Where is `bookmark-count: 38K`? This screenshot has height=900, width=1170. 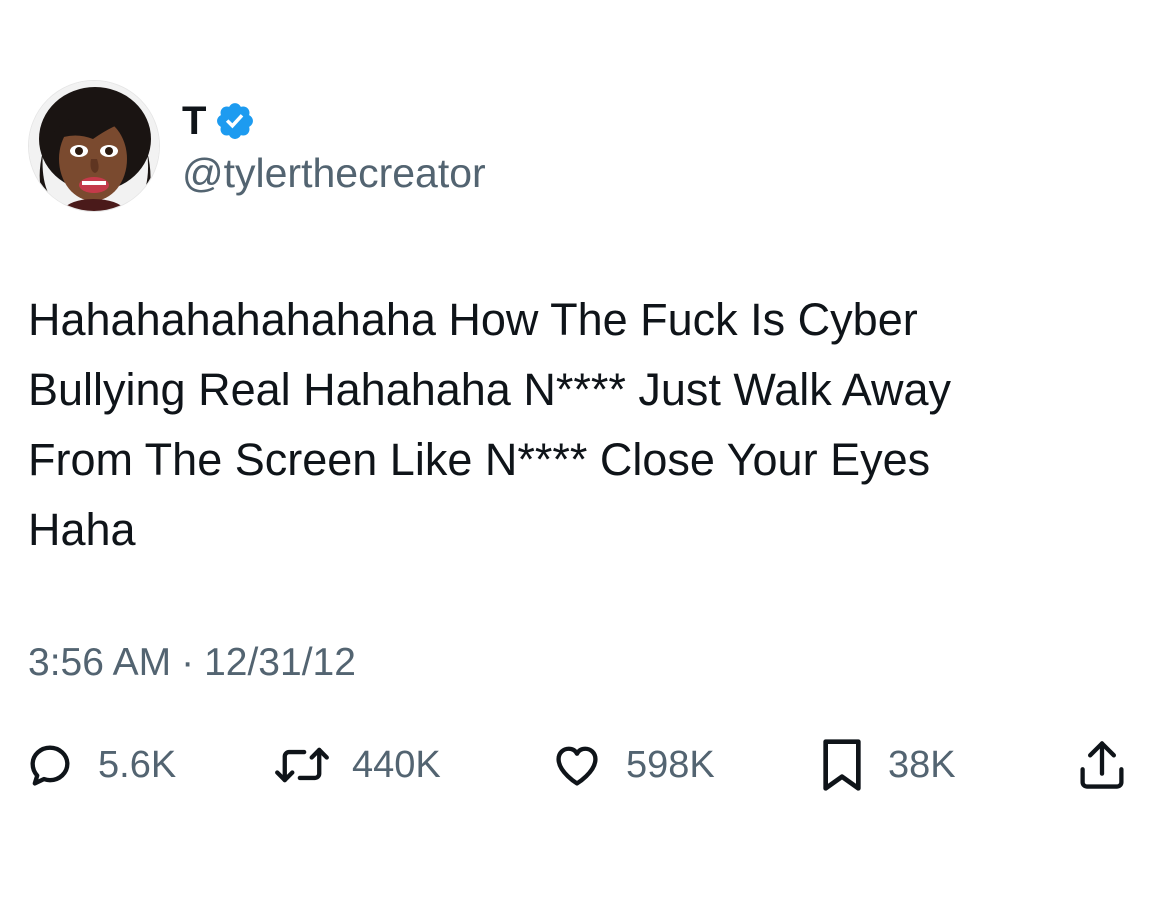 bookmark-count: 38K is located at coordinates (922, 765).